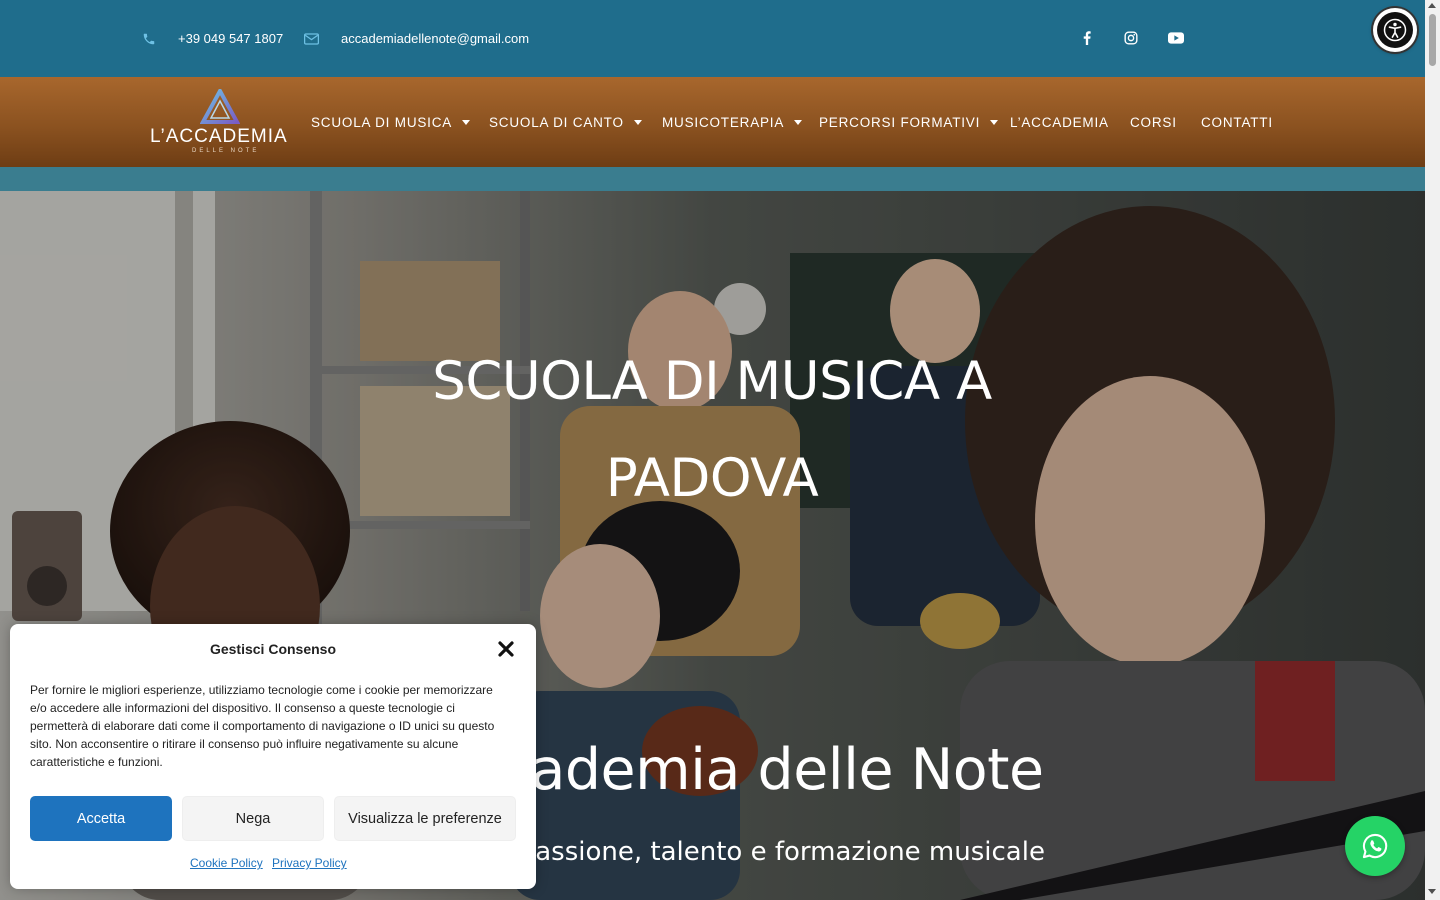 The height and width of the screenshot is (900, 1440). Describe the element at coordinates (311, 38) in the screenshot. I see `envelope-icon` at that location.